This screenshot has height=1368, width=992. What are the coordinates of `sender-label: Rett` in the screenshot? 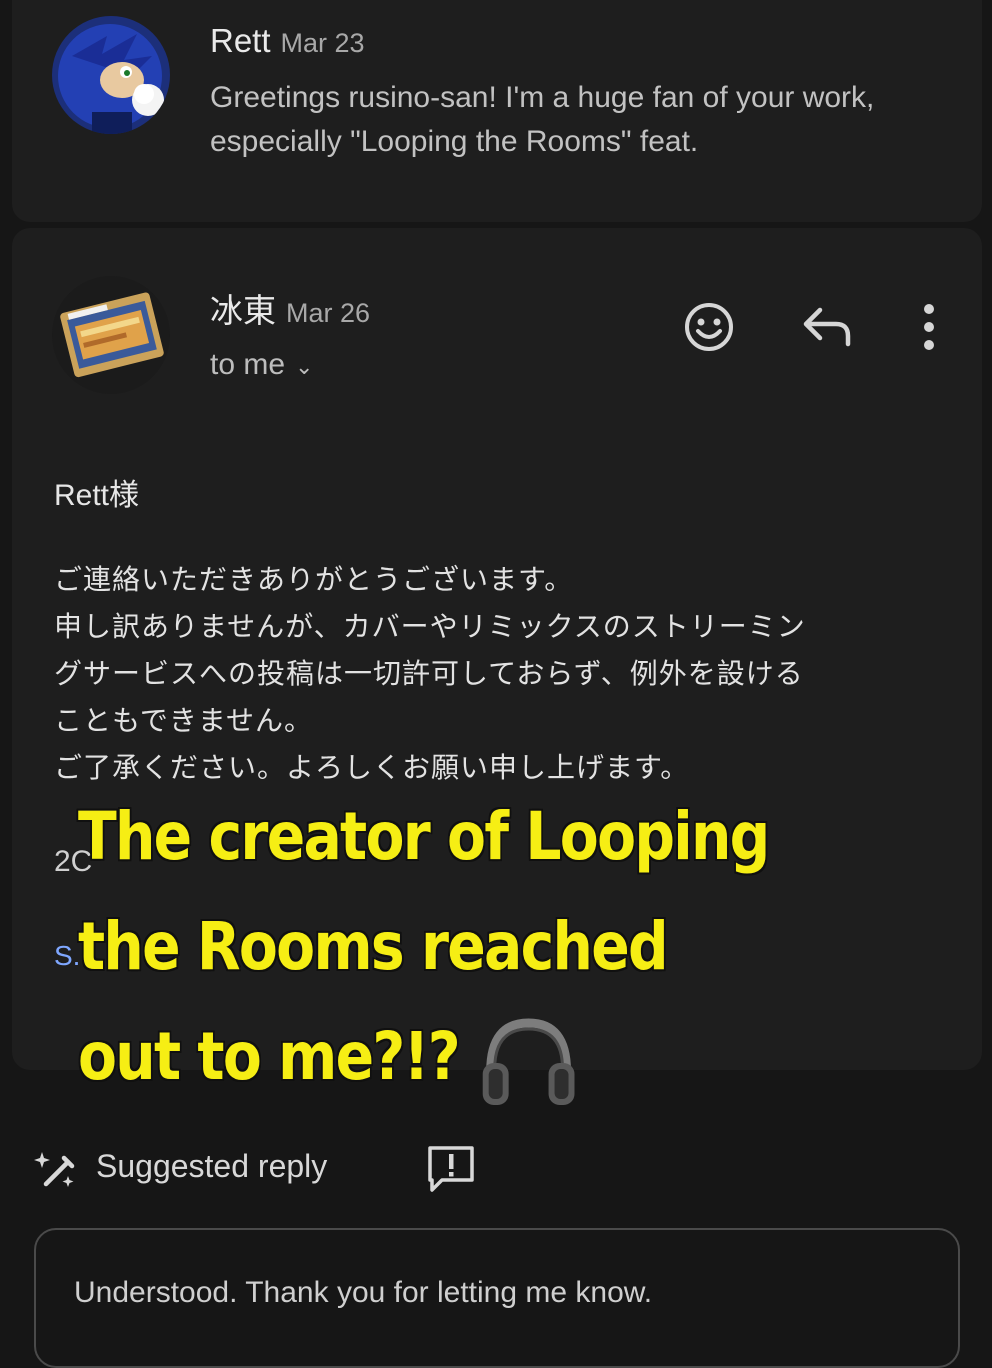 It's located at (240, 40).